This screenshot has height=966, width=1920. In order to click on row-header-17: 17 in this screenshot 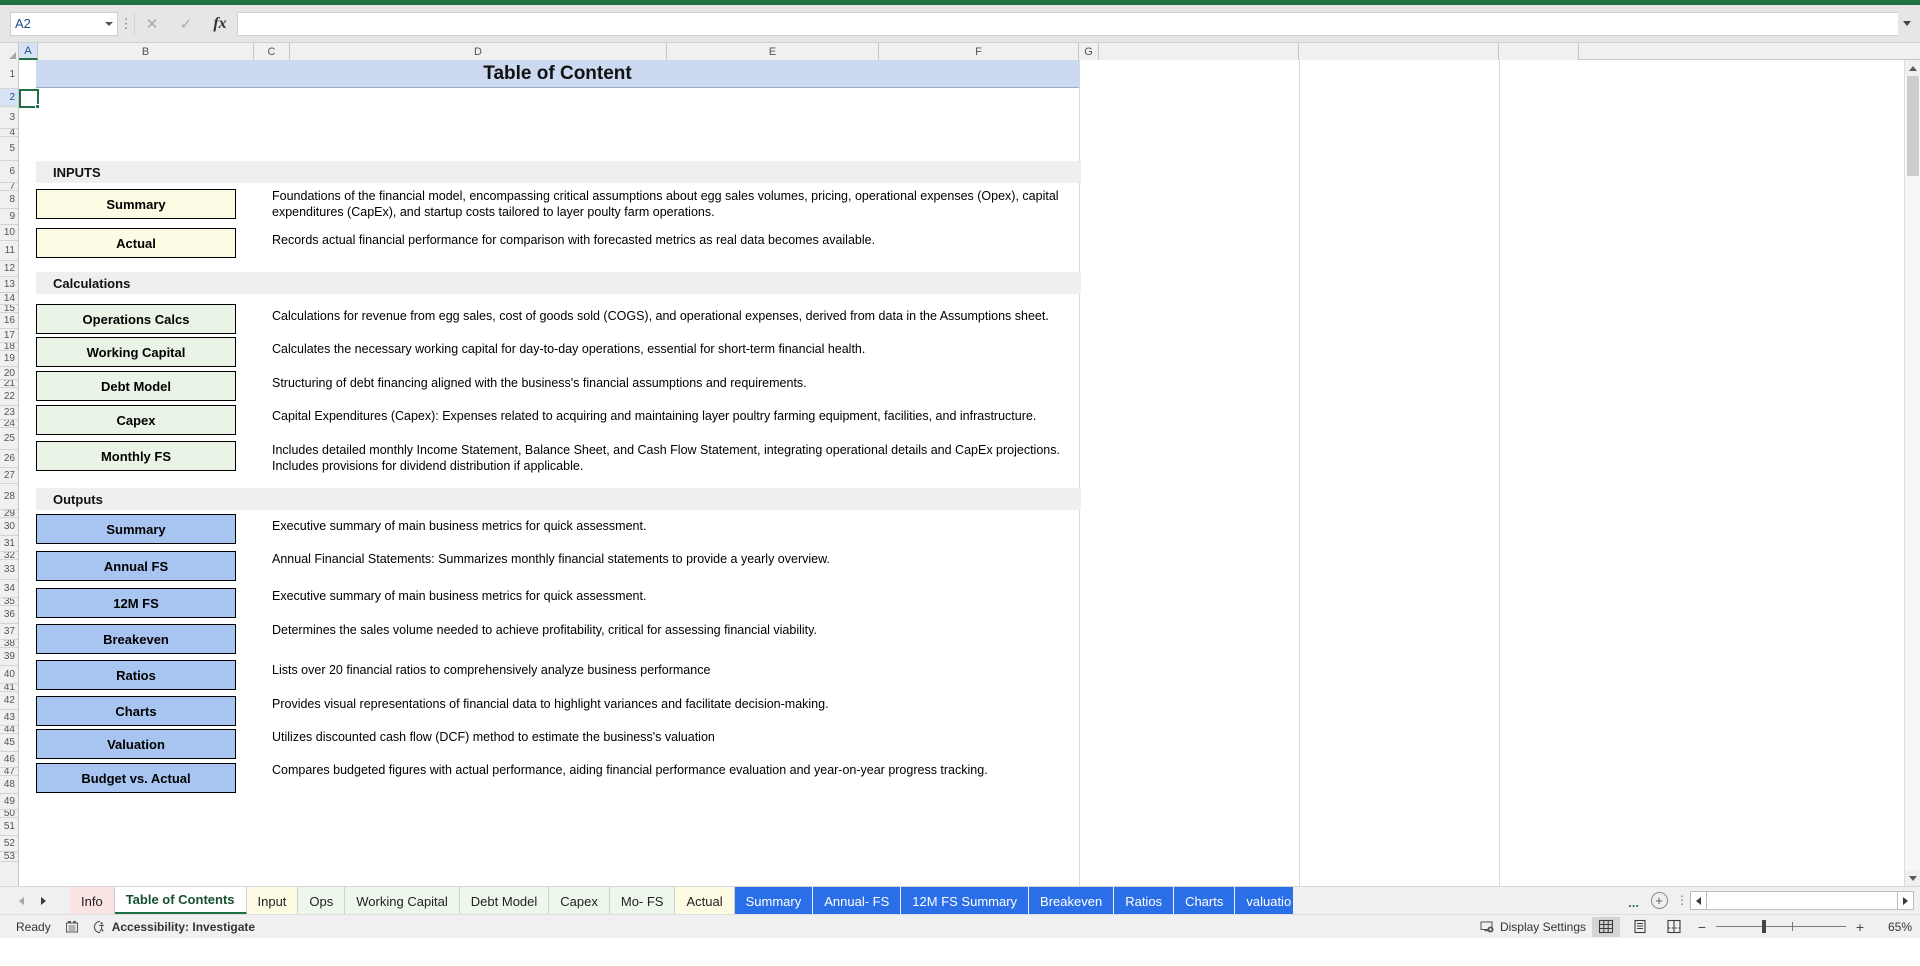, I will do `click(9, 336)`.